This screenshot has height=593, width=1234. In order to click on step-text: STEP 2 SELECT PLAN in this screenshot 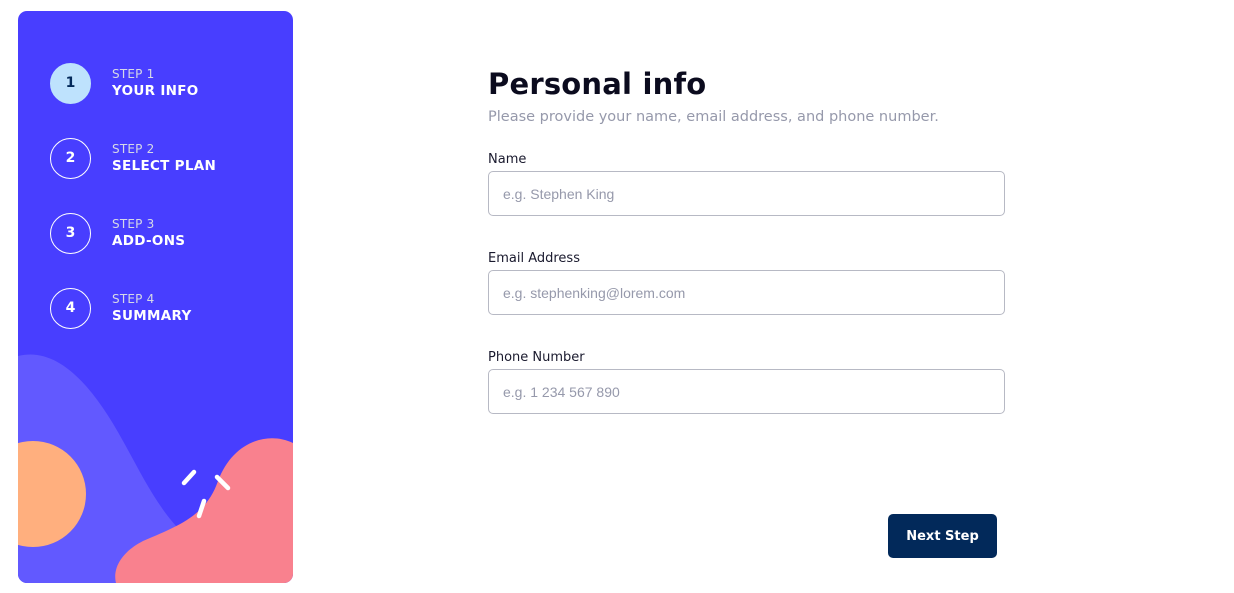, I will do `click(164, 158)`.